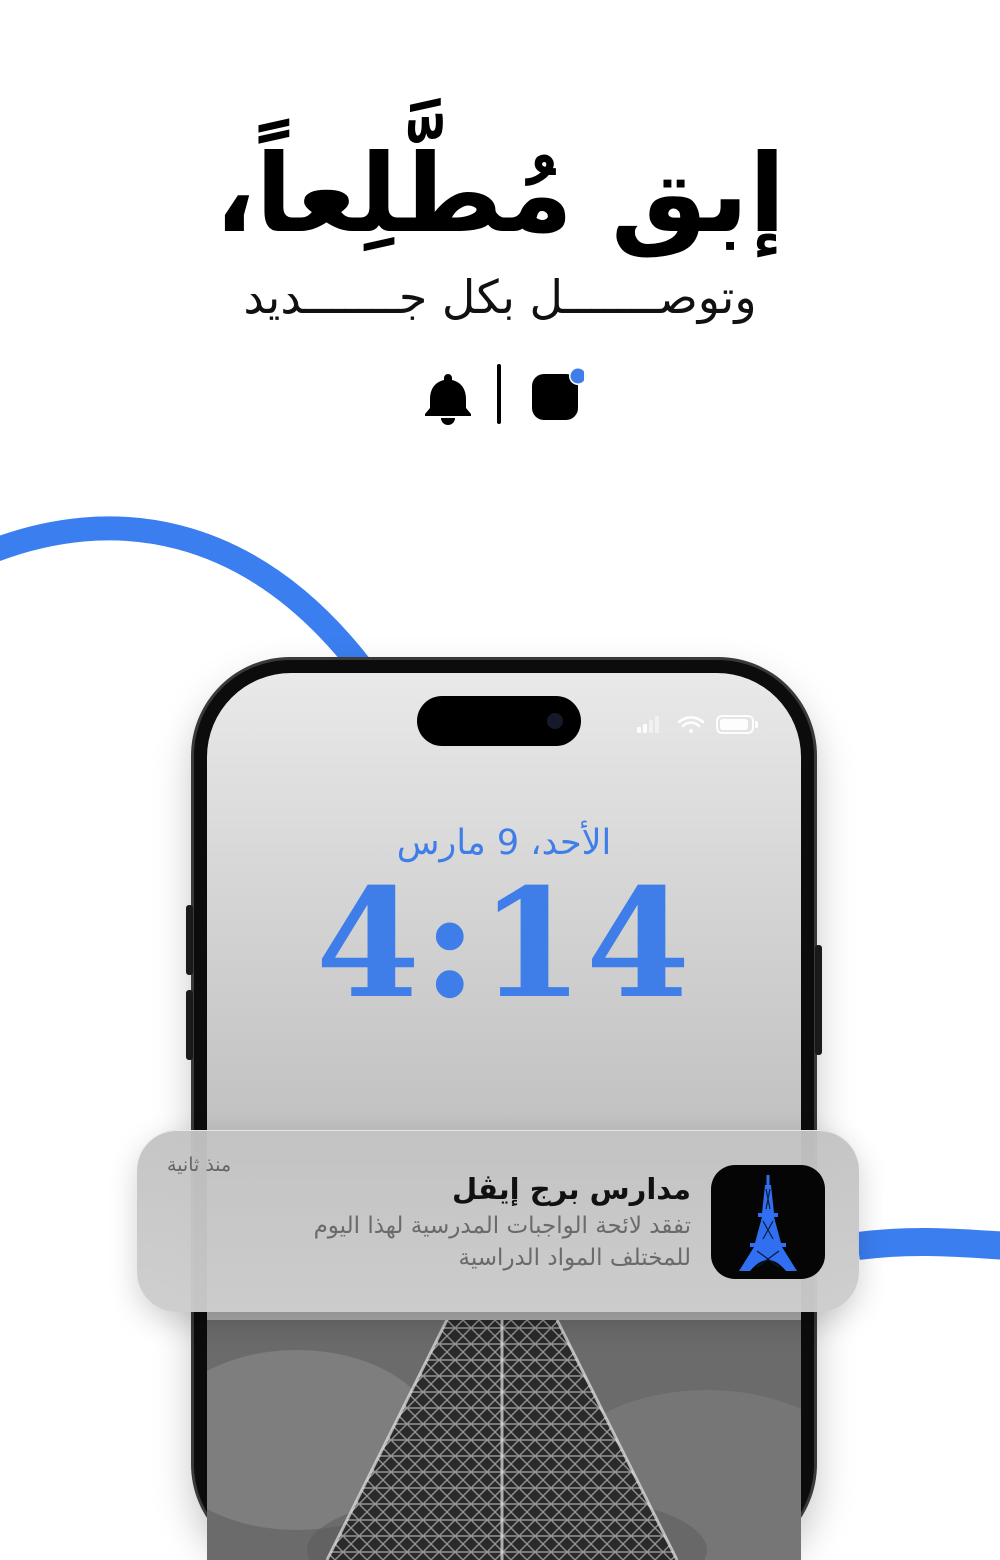 This screenshot has height=1560, width=1000. I want to click on eiffel-tower-icon, so click(768, 1223).